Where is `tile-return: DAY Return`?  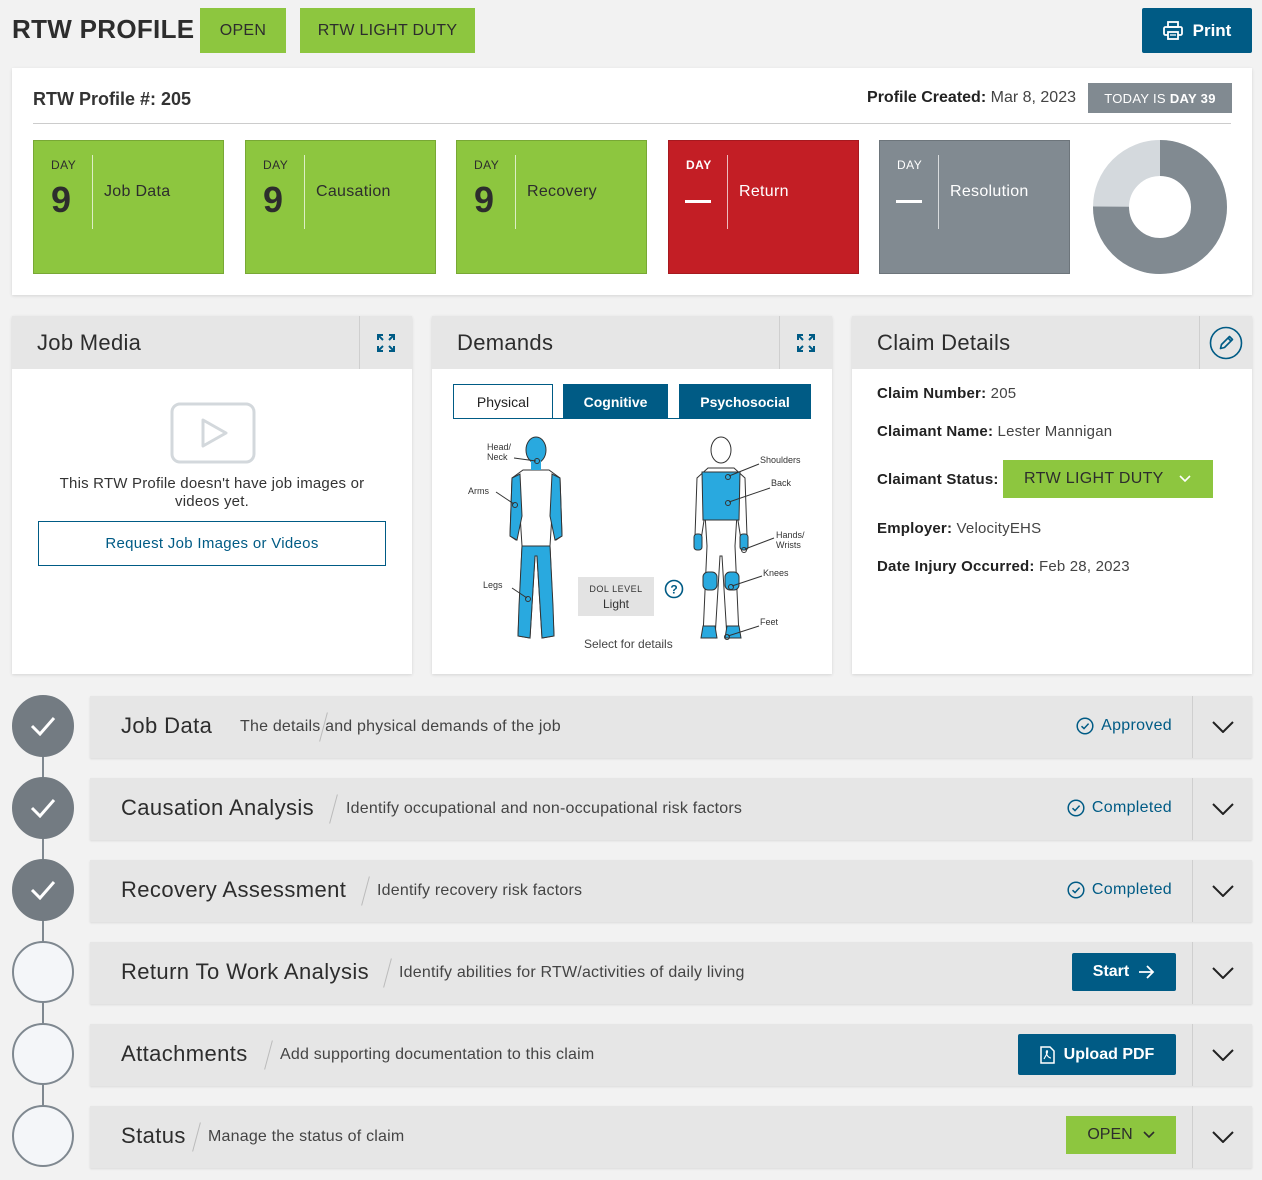 tile-return: DAY Return is located at coordinates (763, 207).